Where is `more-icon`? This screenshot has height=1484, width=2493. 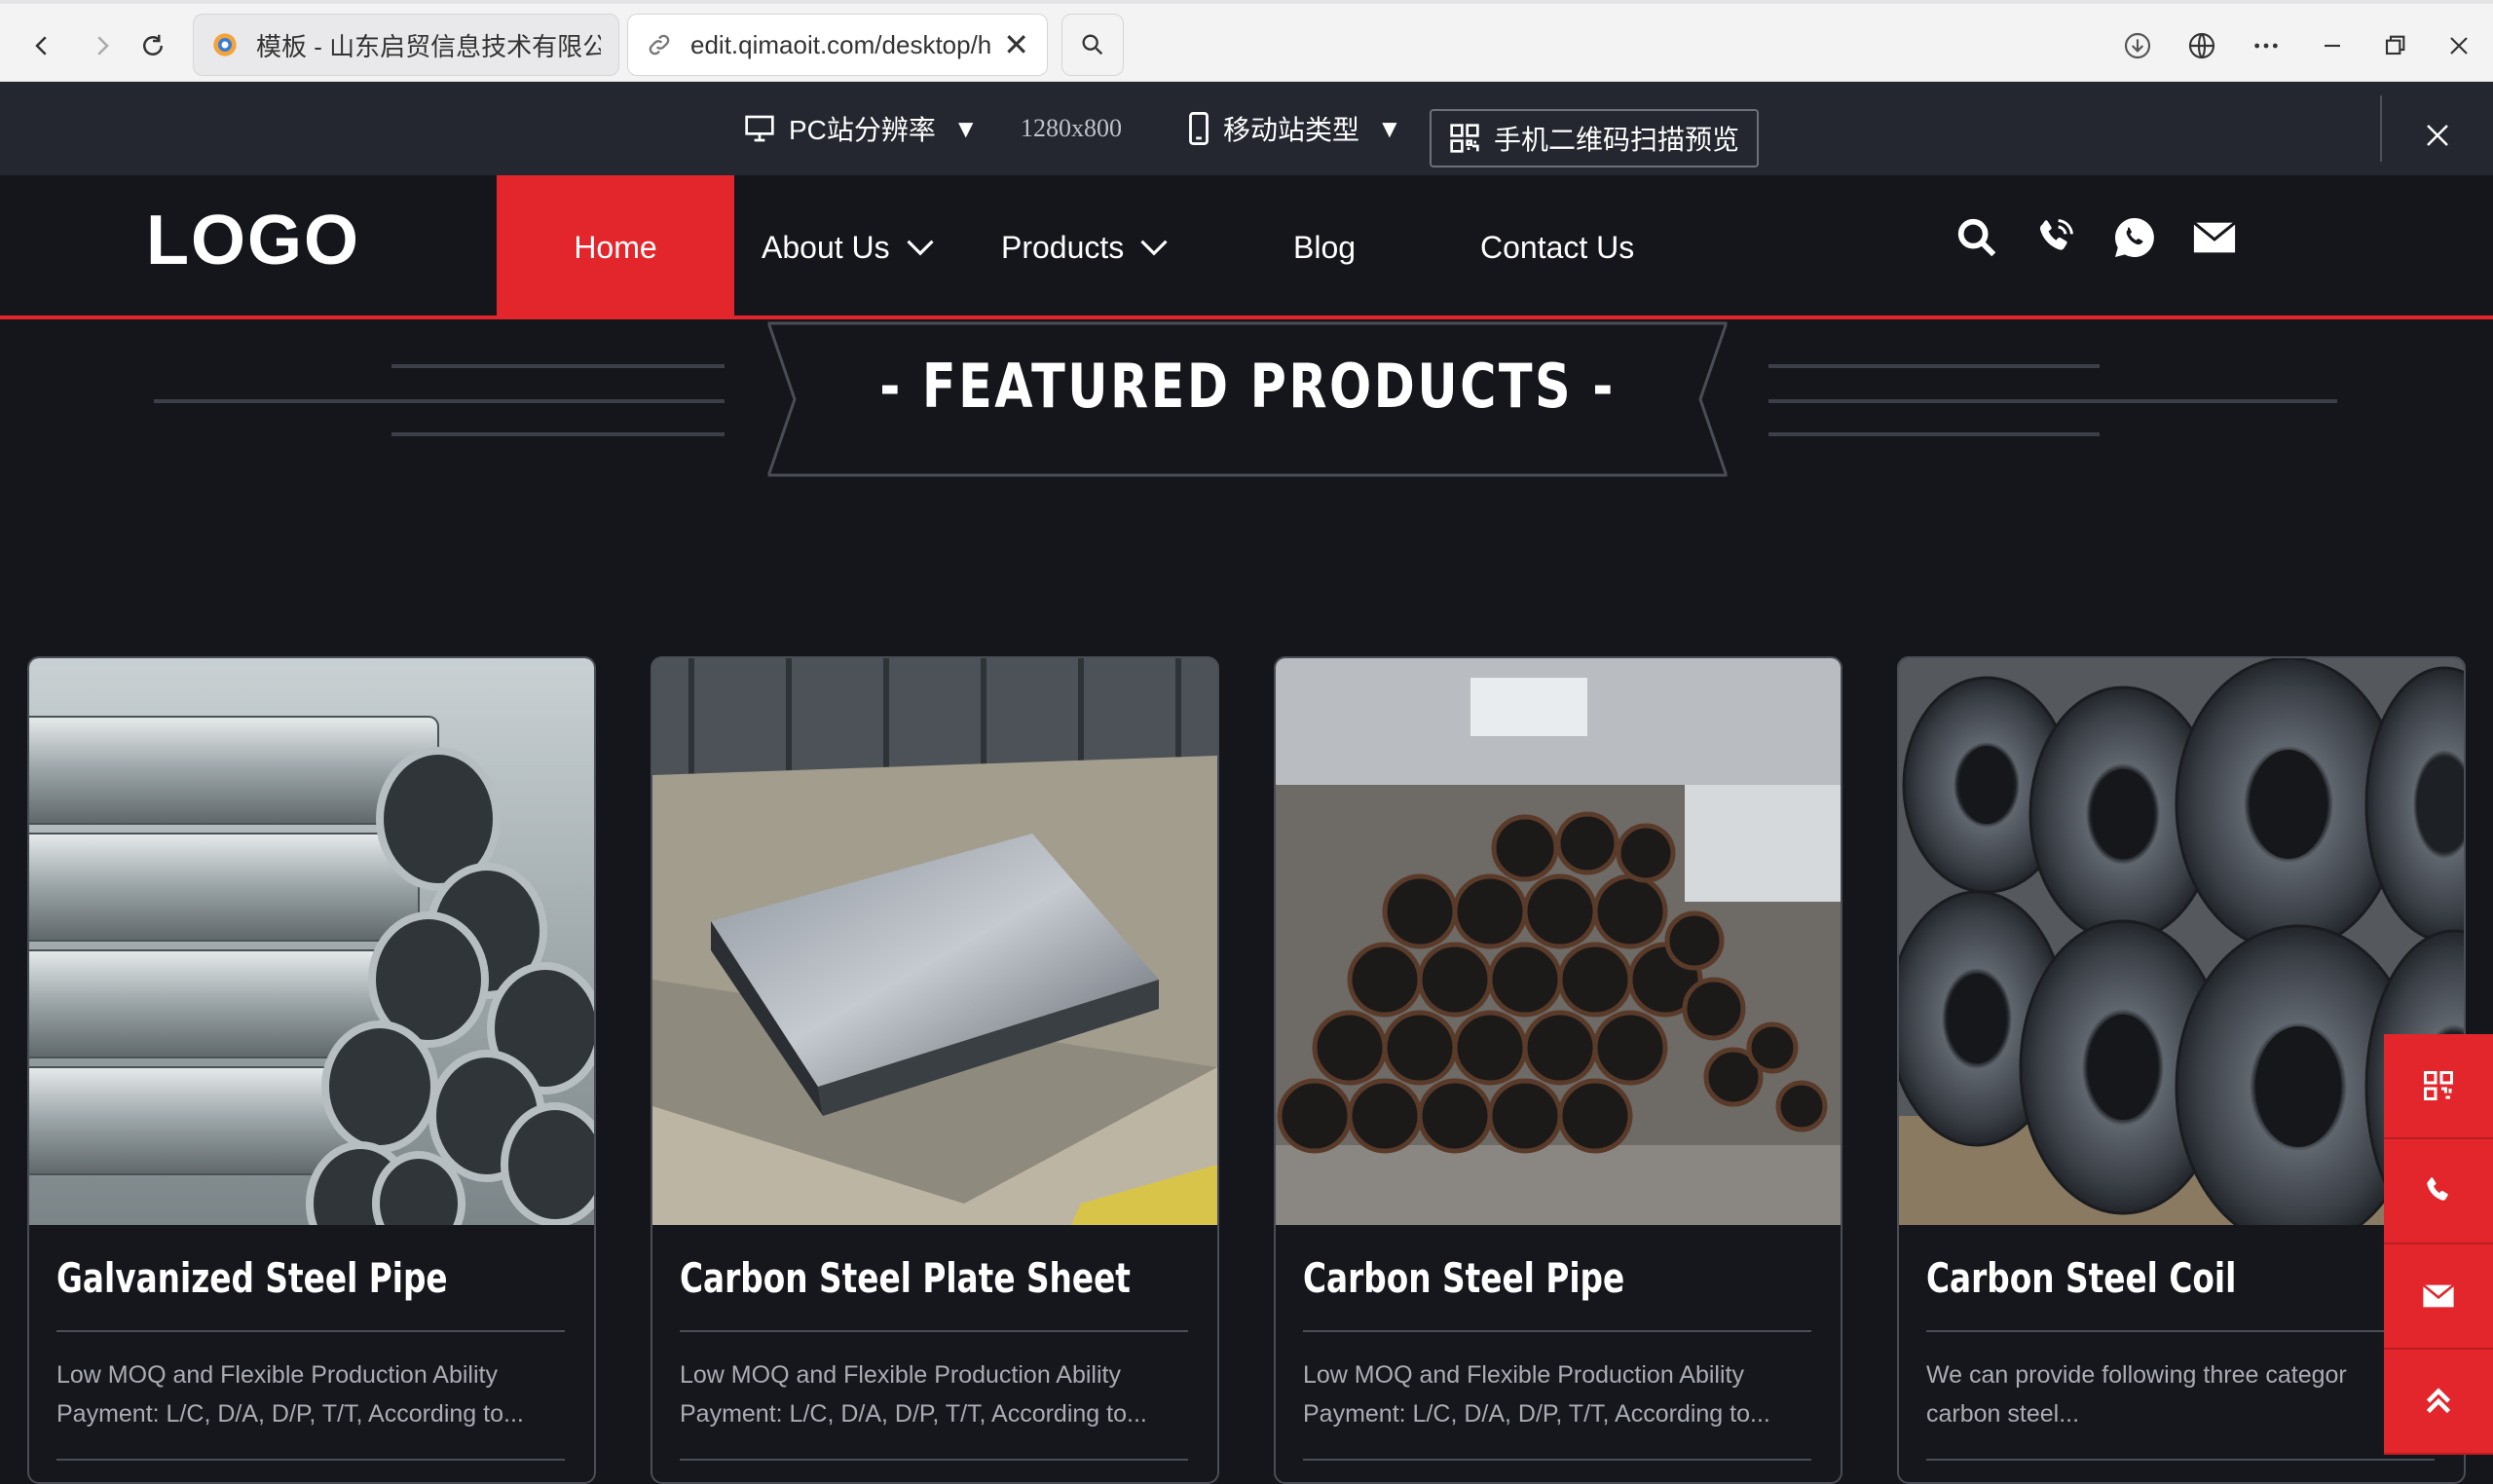
more-icon is located at coordinates (2266, 45).